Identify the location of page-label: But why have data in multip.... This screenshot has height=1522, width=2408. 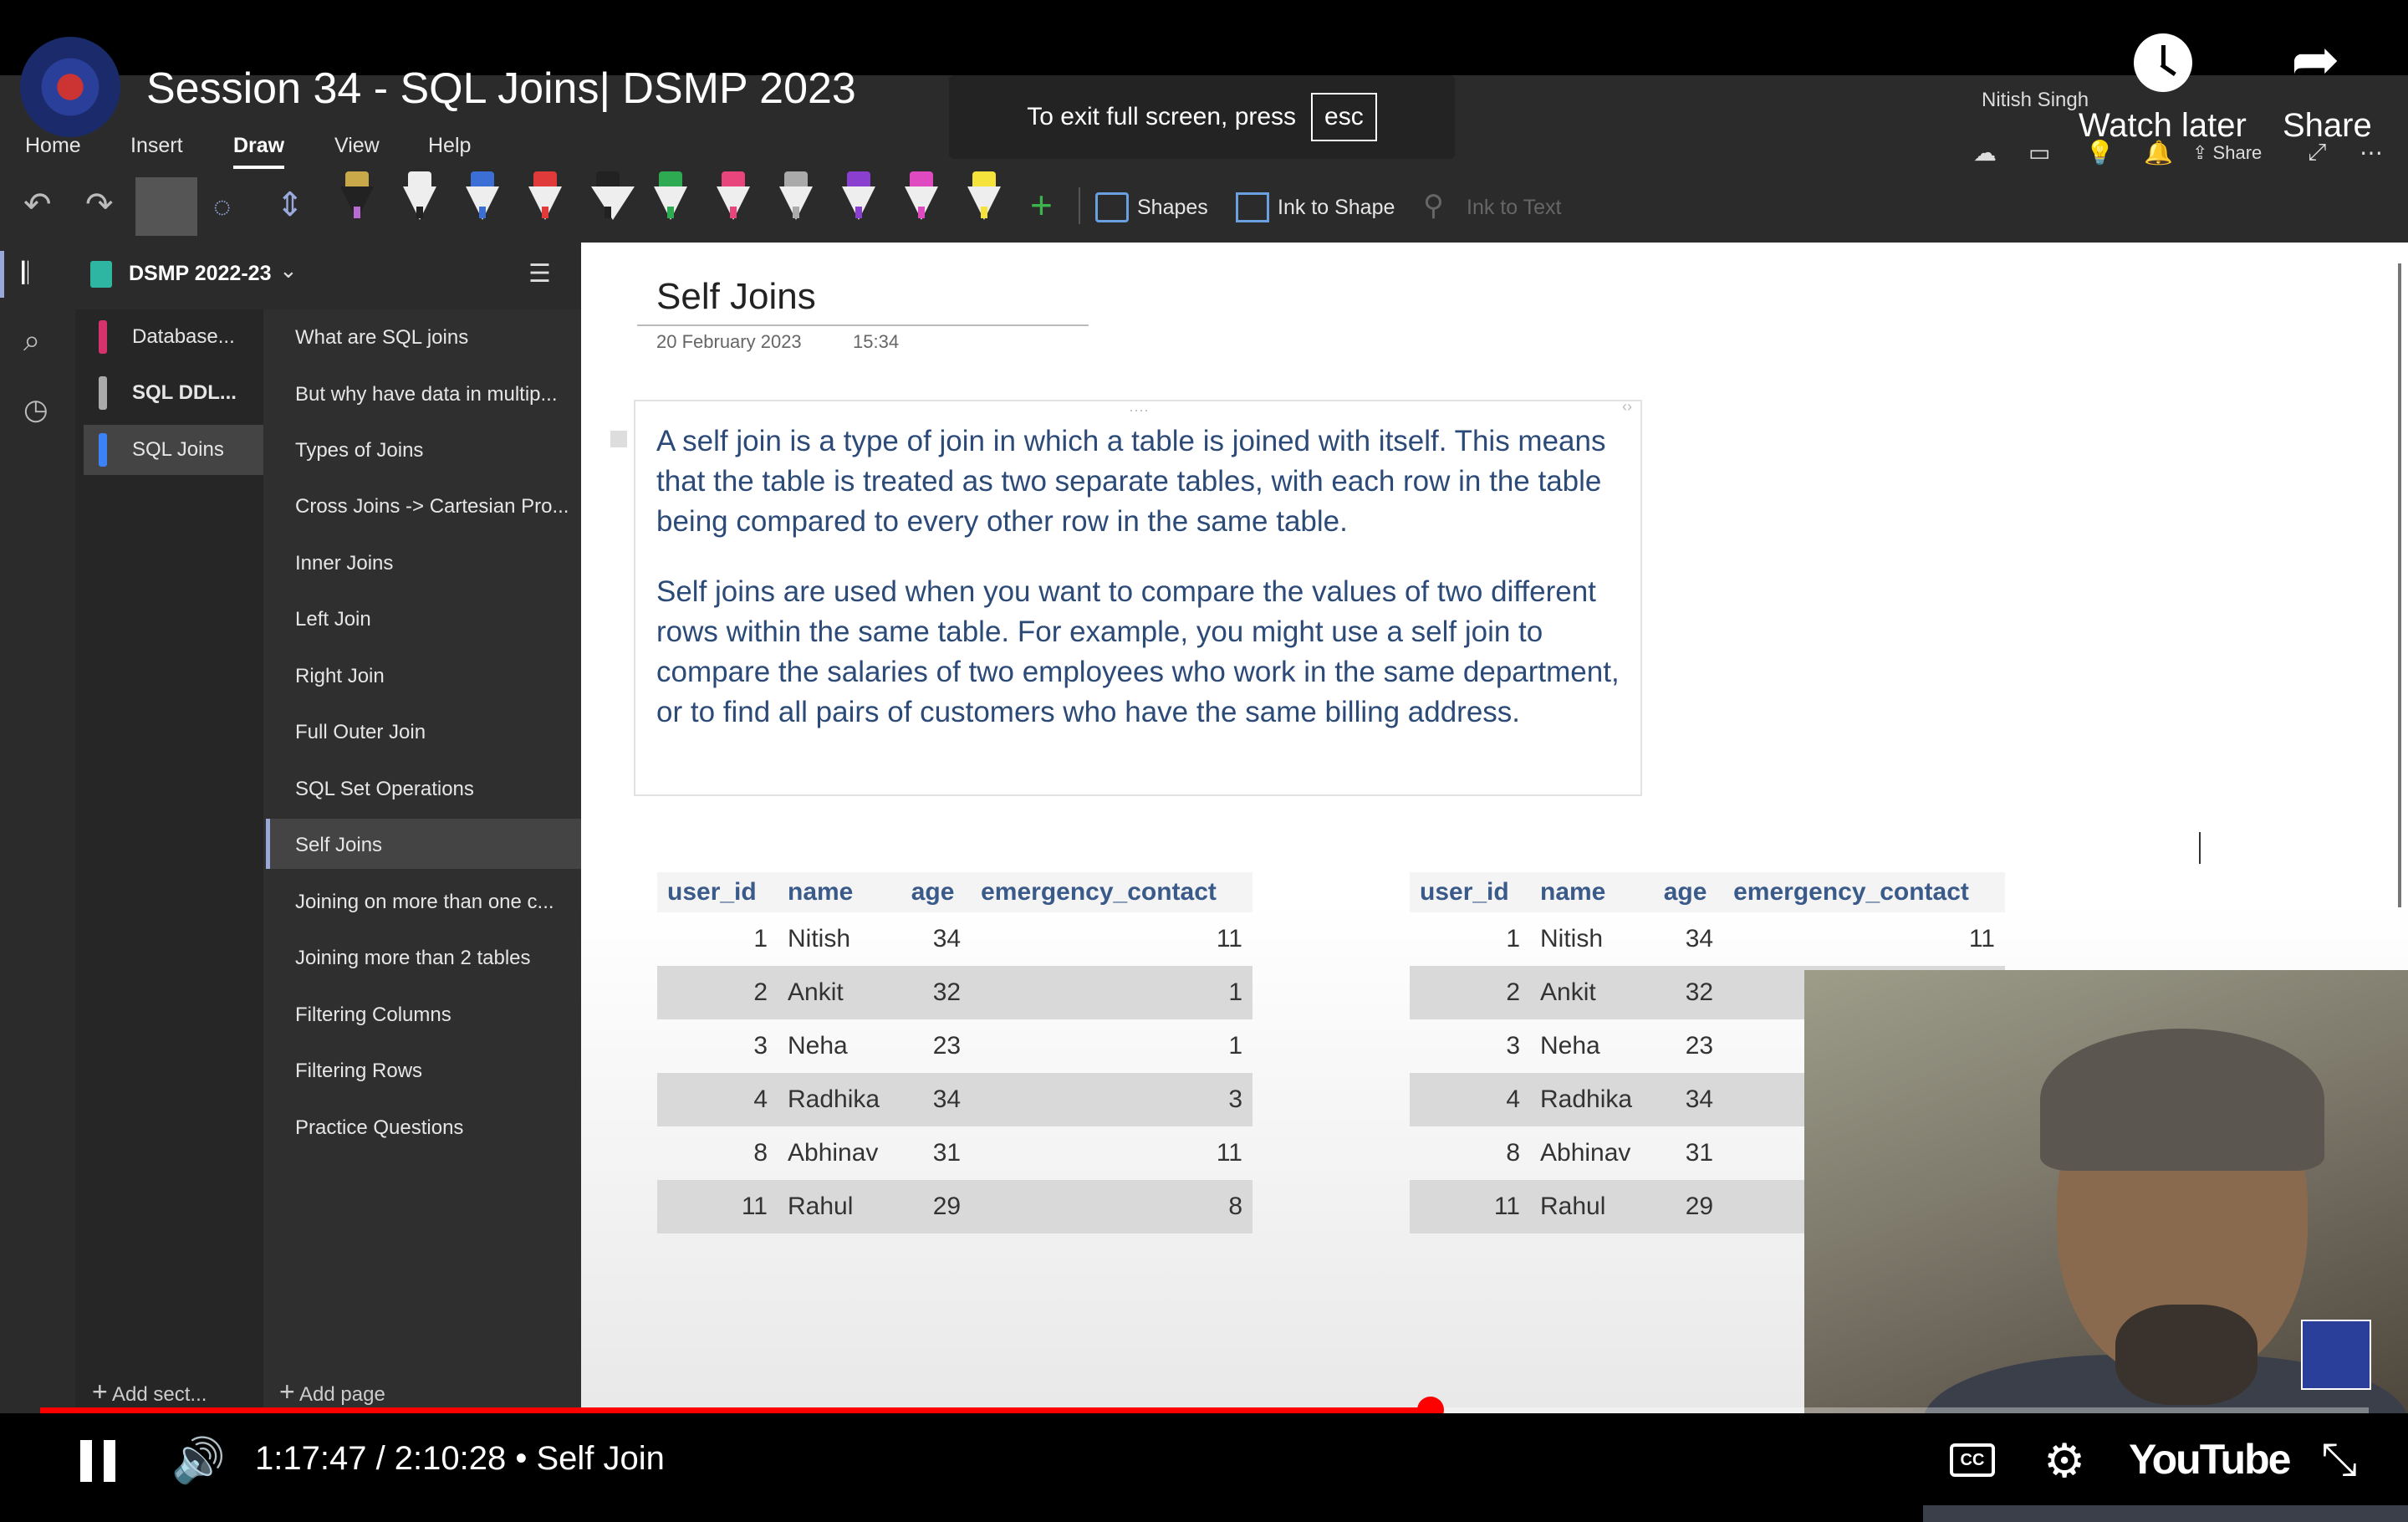
(427, 394).